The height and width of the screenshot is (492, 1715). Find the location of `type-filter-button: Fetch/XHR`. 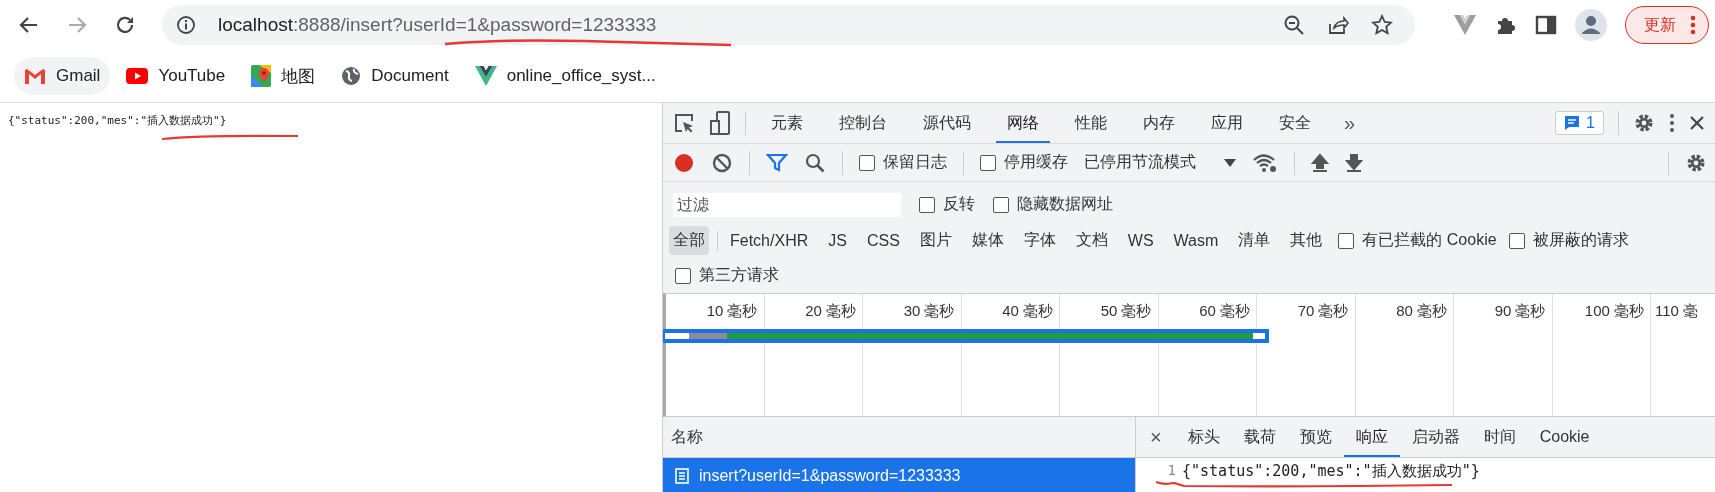

type-filter-button: Fetch/XHR is located at coordinates (769, 240).